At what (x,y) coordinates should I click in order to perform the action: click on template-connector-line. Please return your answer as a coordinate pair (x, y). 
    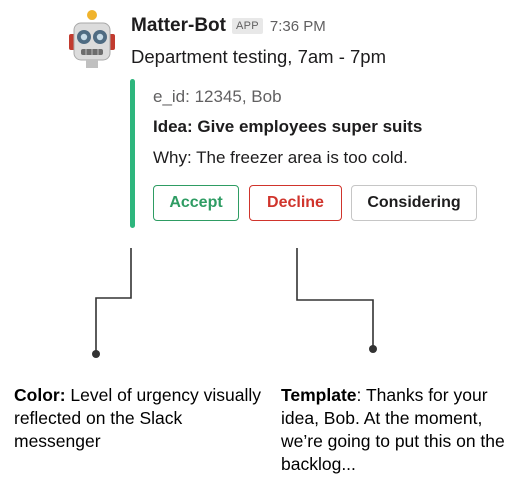
    Looking at the image, I should click on (335, 298).